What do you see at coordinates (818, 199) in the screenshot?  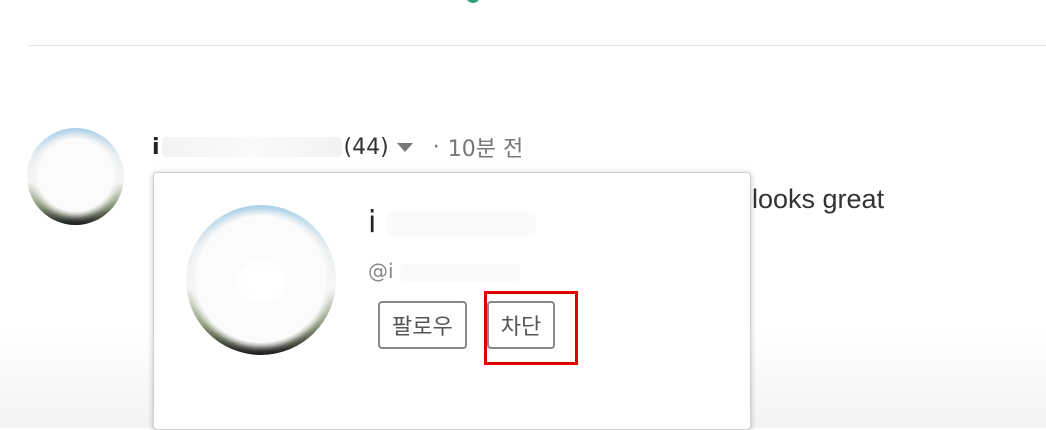 I see `comment-body: looks great` at bounding box center [818, 199].